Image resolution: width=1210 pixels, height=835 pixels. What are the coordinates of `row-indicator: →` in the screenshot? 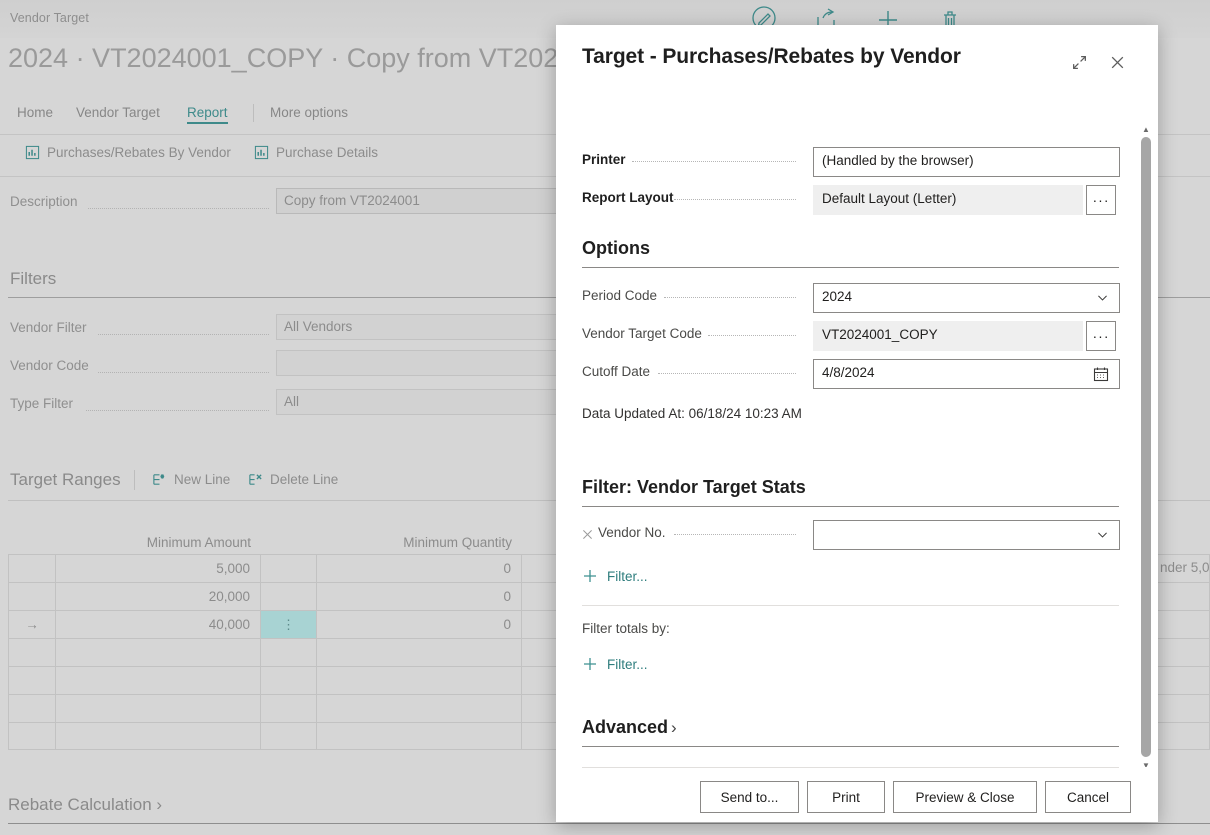 It's located at (32, 624).